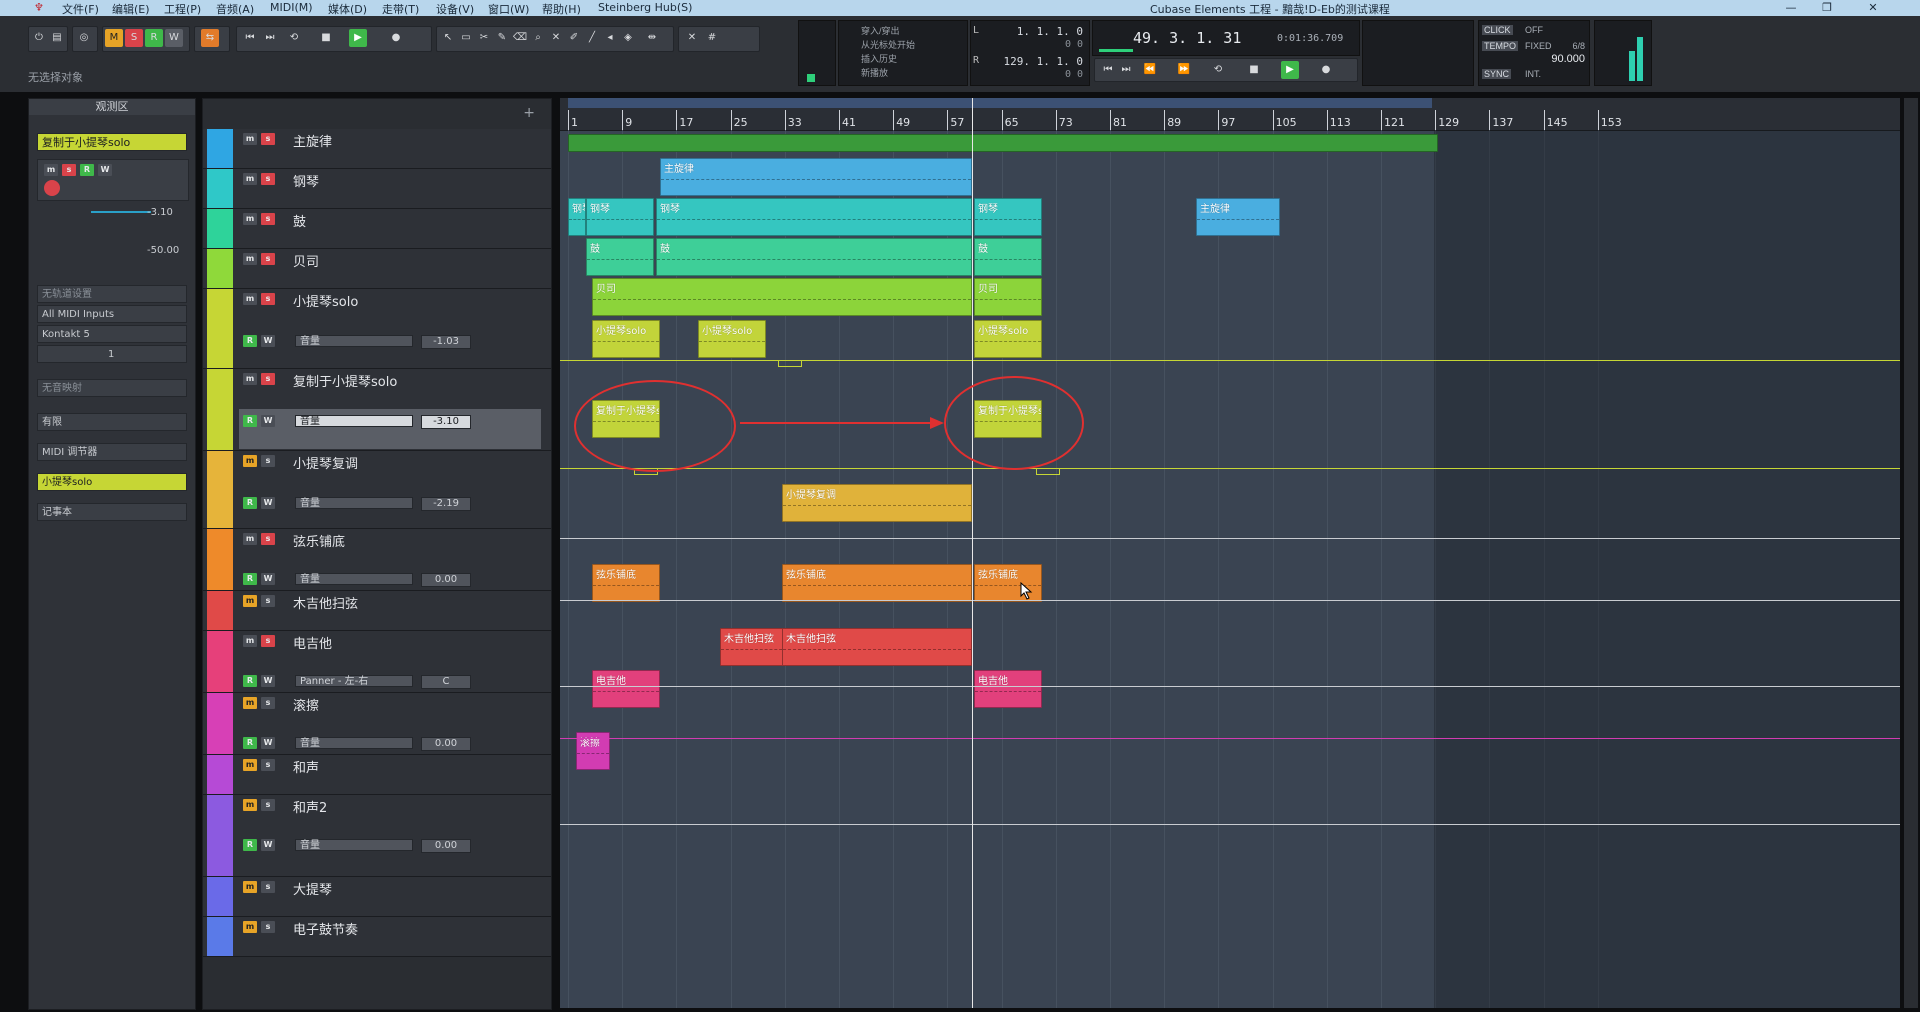 This screenshot has height=1012, width=1920. What do you see at coordinates (377, 724) in the screenshot?
I see `track-row: m s 滚擦 R W 音量 0.00` at bounding box center [377, 724].